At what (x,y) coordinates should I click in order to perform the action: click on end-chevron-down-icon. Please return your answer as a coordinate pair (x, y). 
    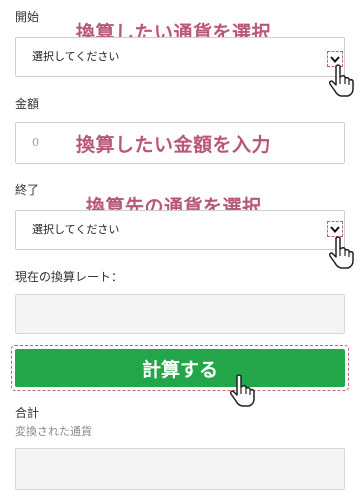
    Looking at the image, I should click on (335, 229).